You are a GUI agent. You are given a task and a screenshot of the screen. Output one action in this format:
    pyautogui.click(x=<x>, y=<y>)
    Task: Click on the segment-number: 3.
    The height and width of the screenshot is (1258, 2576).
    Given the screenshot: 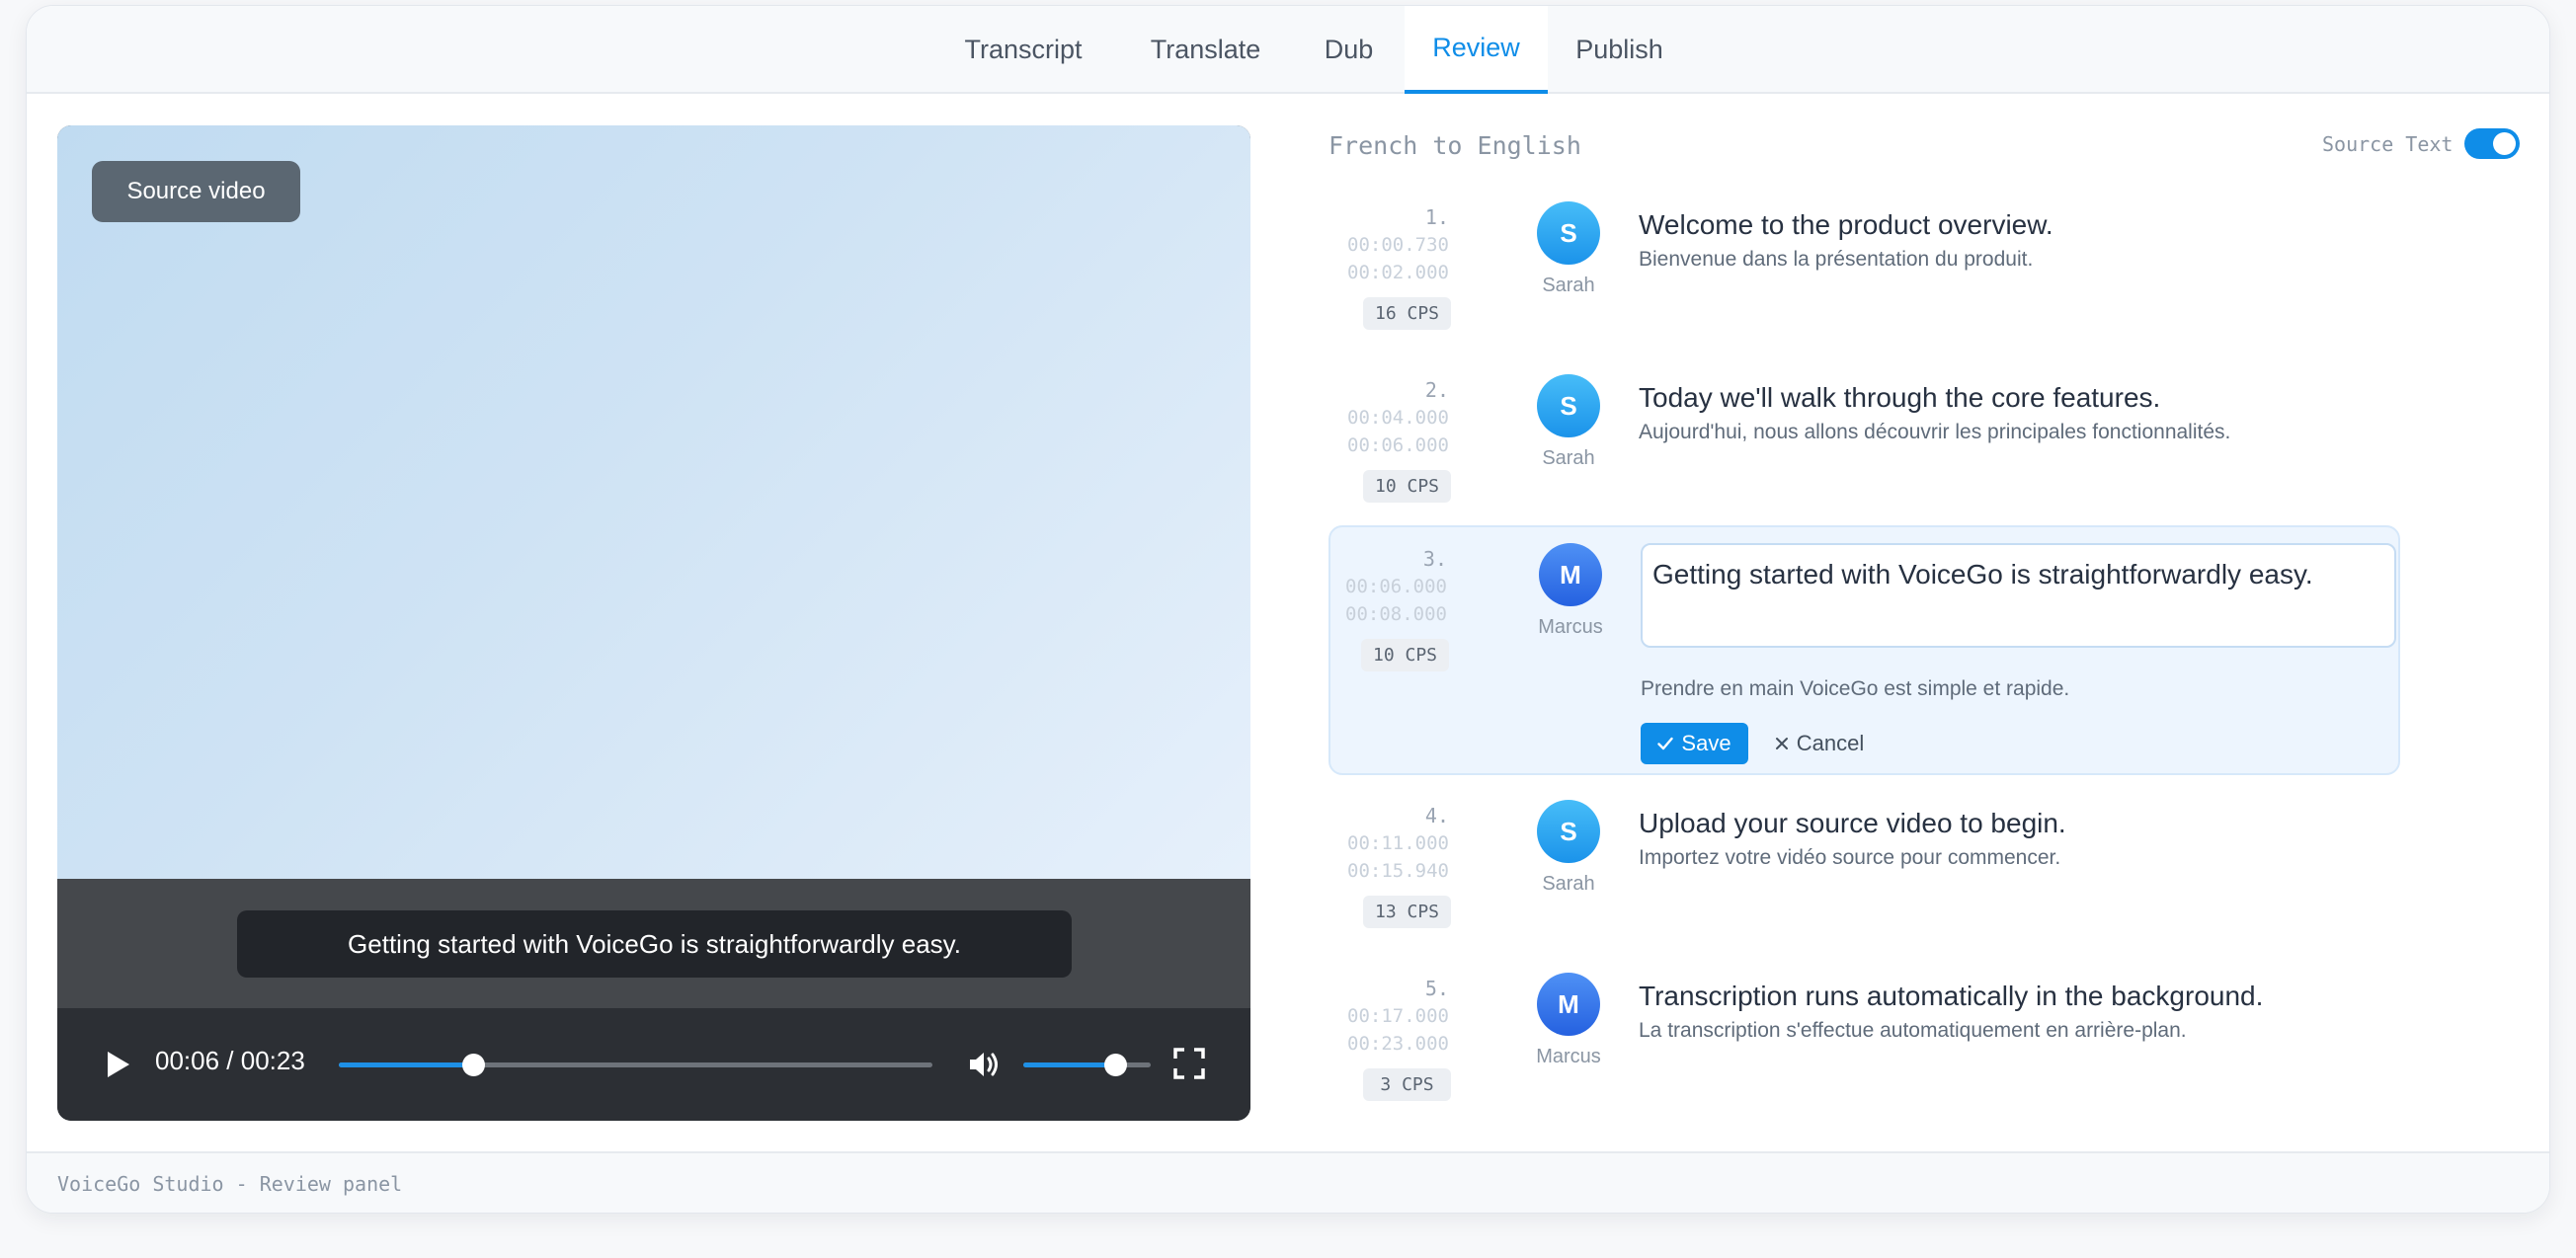 What is the action you would take?
    pyautogui.click(x=1434, y=559)
    